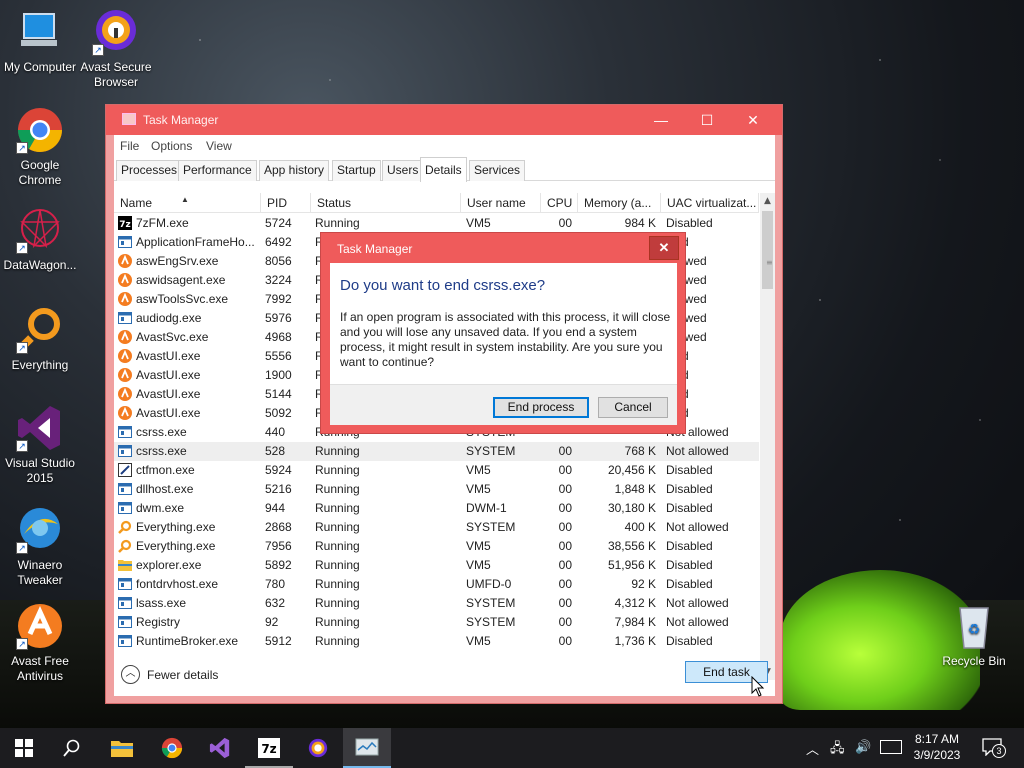  What do you see at coordinates (661, 120) in the screenshot?
I see `minimize-button: —` at bounding box center [661, 120].